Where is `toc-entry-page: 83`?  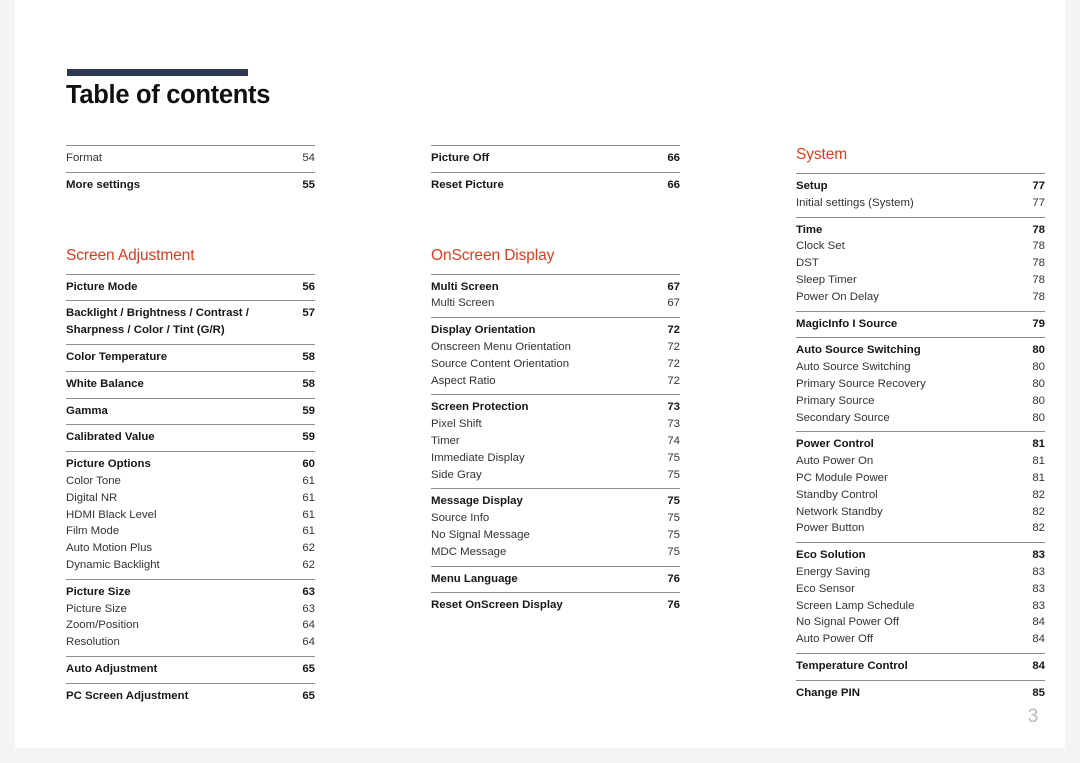
toc-entry-page: 83 is located at coordinates (1038, 555).